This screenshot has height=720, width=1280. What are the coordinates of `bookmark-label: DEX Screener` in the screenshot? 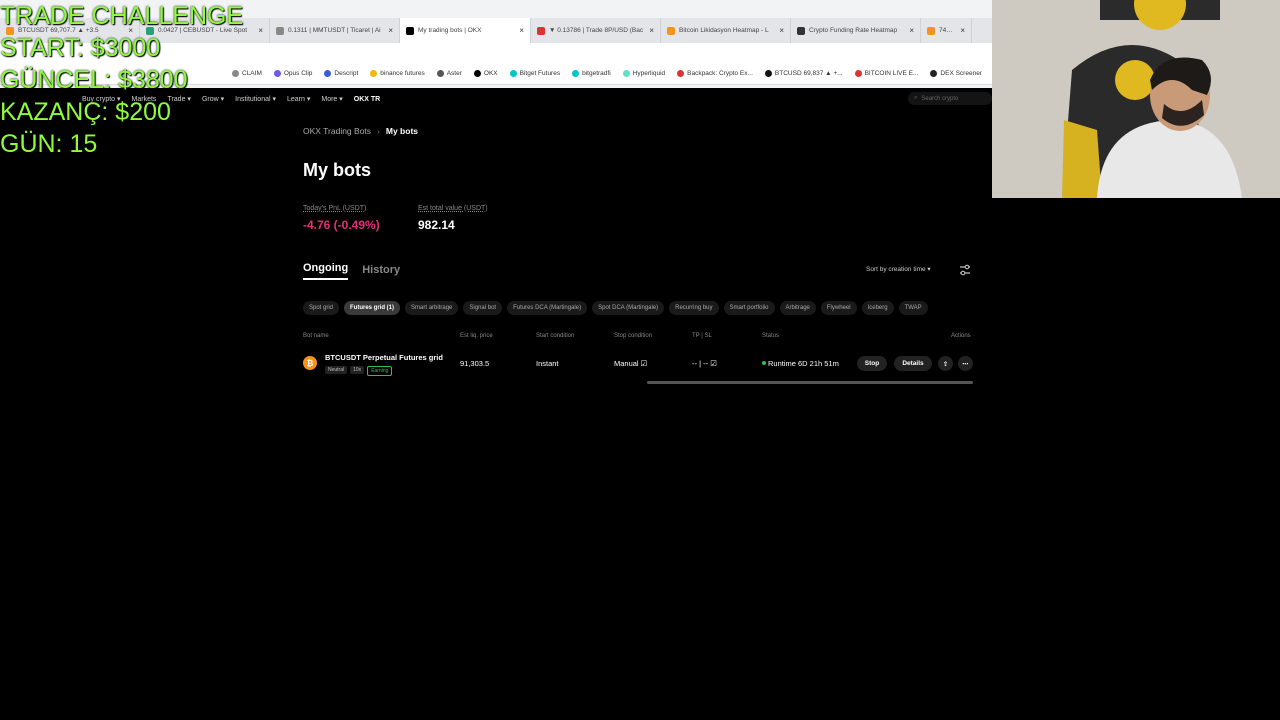 It's located at (961, 73).